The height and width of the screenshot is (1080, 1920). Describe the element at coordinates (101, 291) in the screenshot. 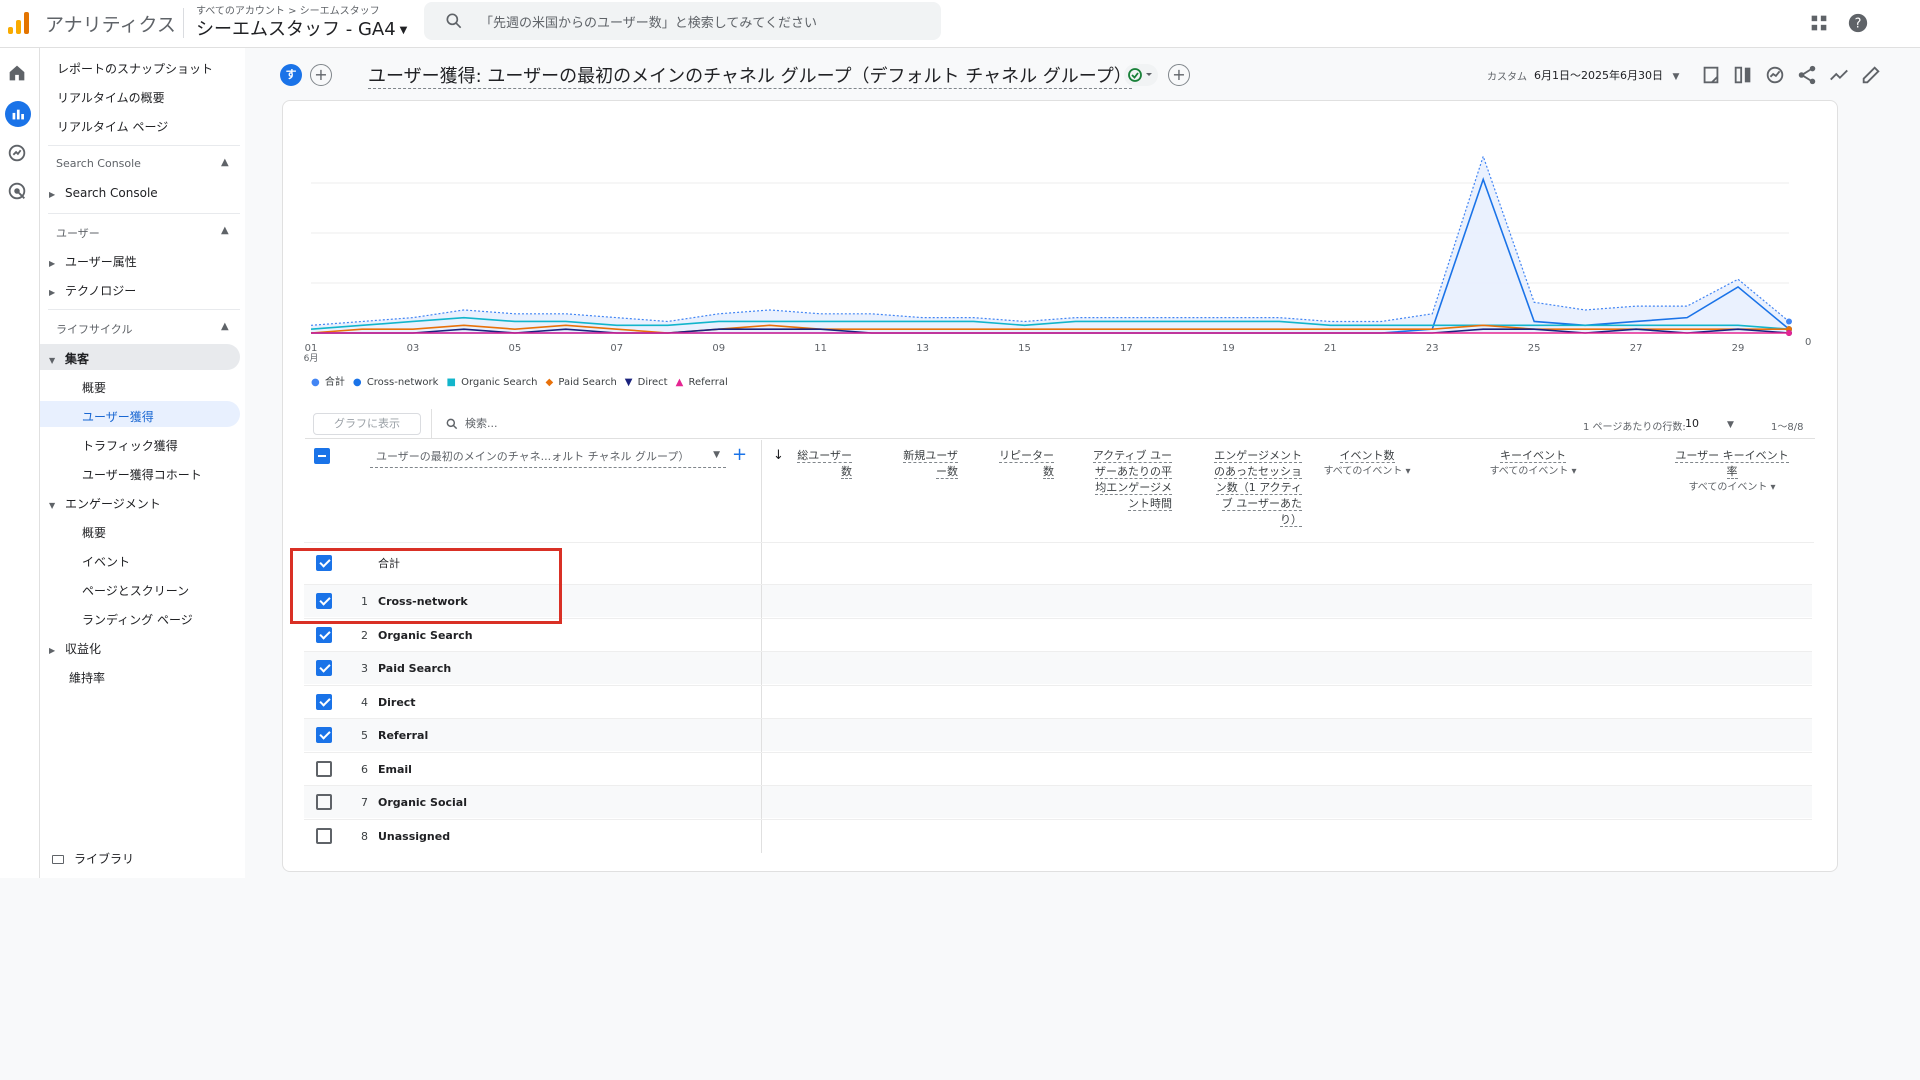

I see `nav-label: テクノロジー` at that location.